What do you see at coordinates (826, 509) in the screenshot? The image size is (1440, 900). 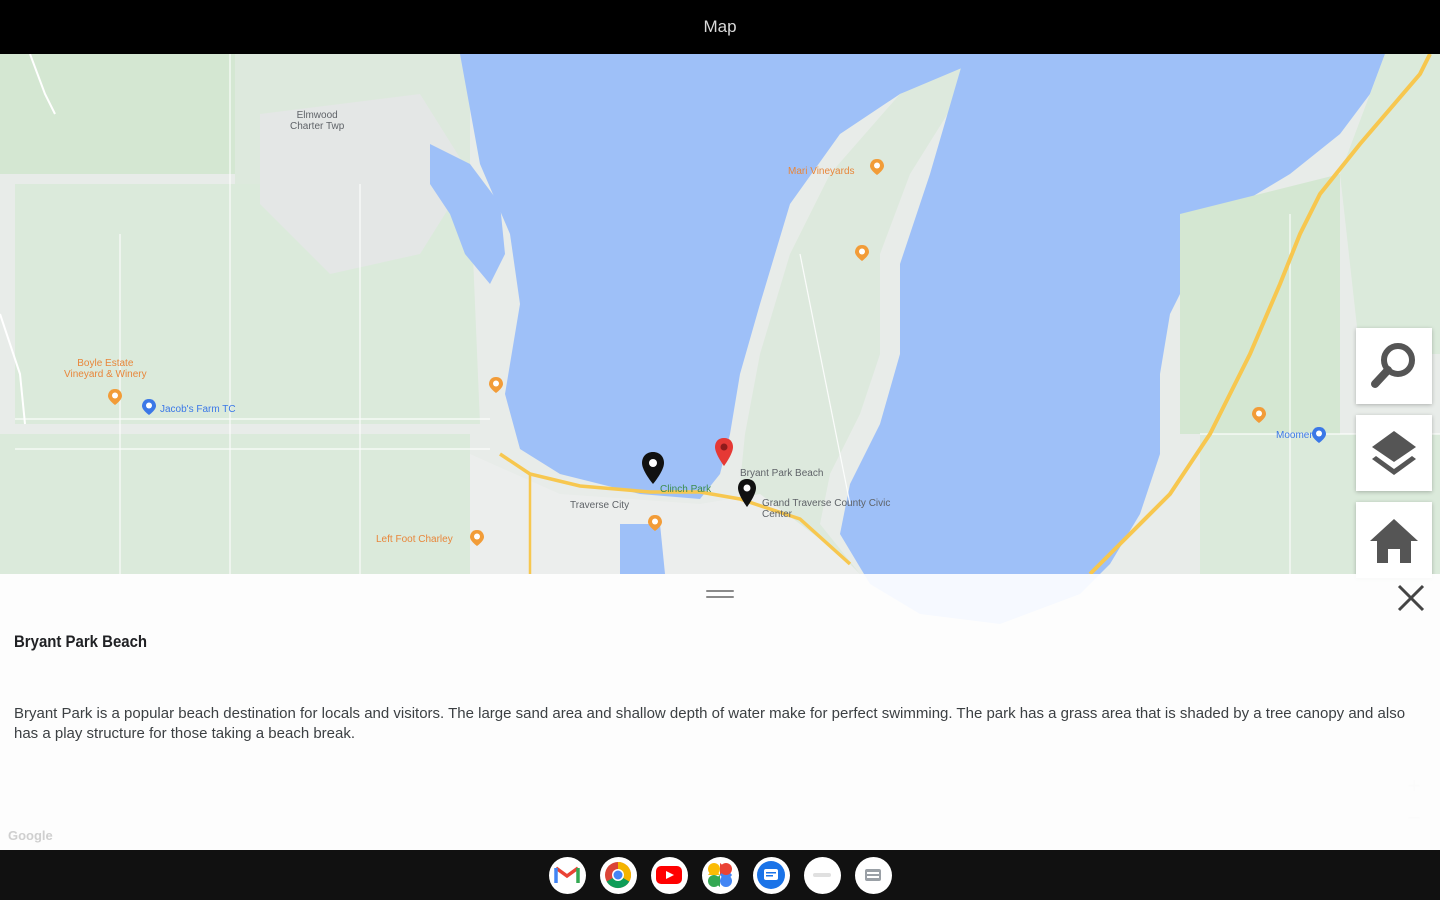 I see `map-label-civic: Grand Traverse County Civic Center` at bounding box center [826, 509].